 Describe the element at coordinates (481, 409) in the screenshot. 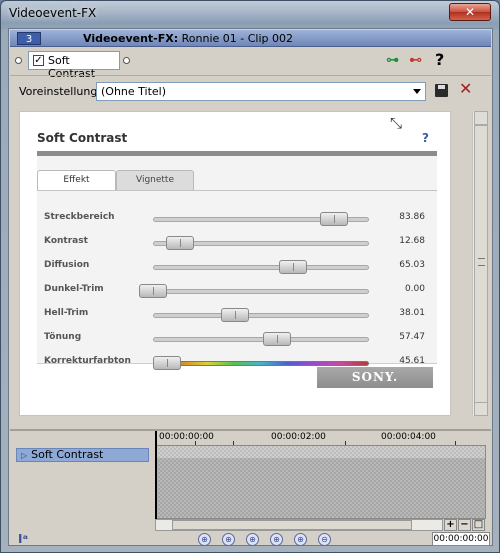

I see `scroll-down-button` at that location.